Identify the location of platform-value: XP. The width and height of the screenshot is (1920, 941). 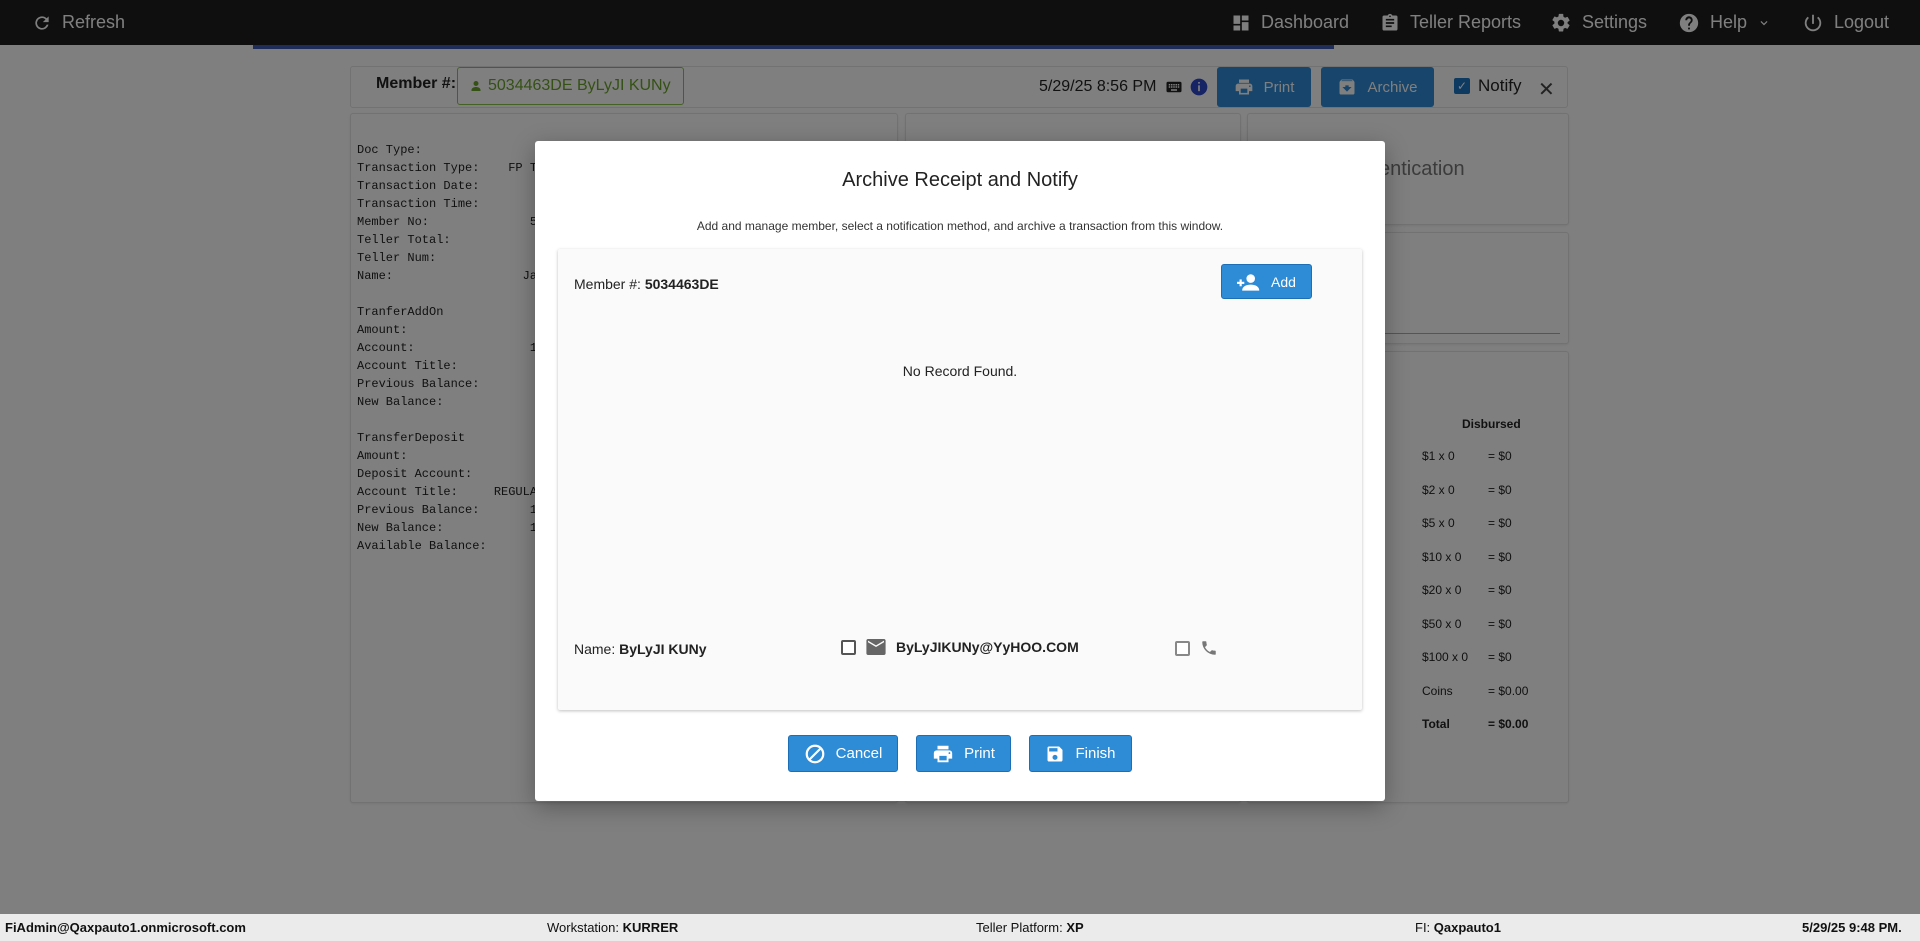
(1075, 927).